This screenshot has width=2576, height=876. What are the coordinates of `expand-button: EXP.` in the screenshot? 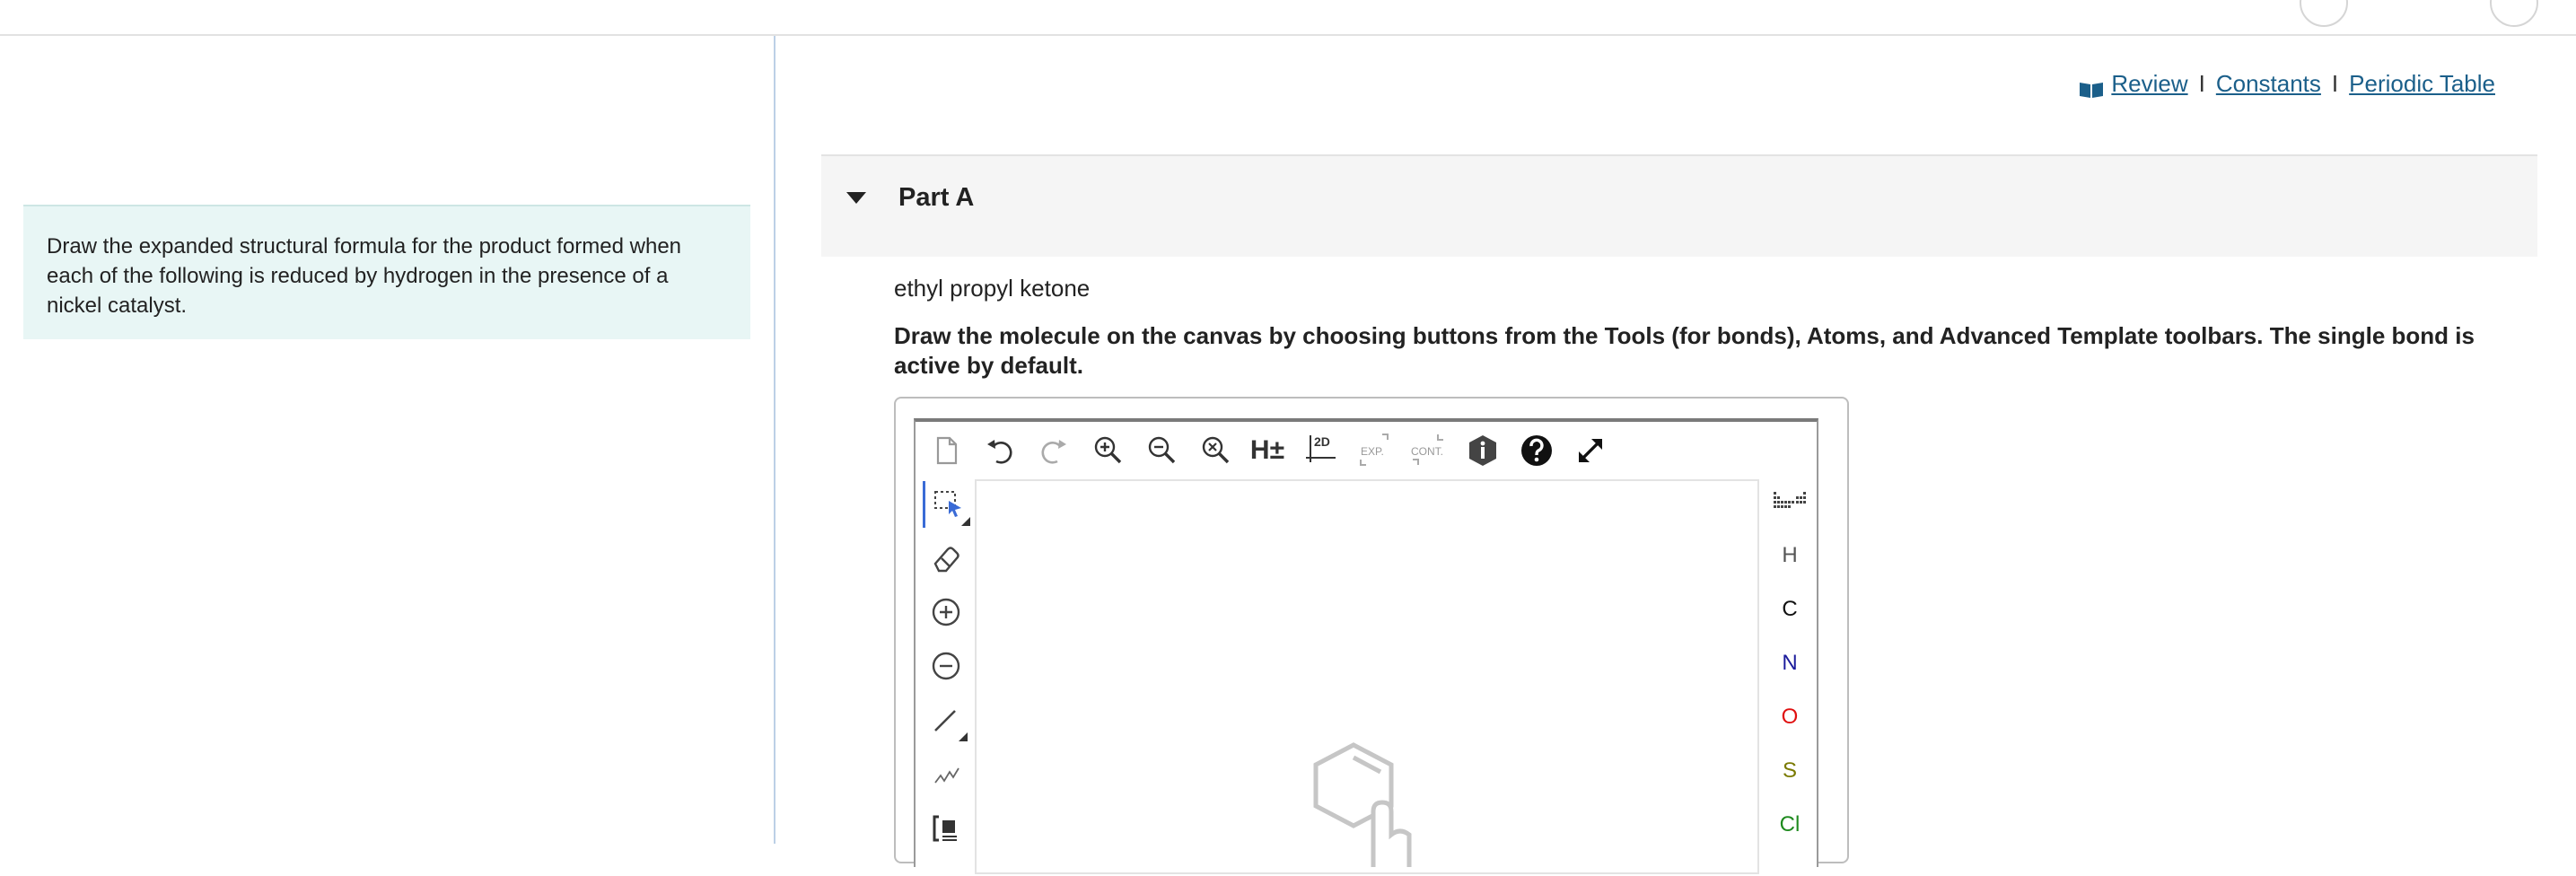 It's located at (1375, 451).